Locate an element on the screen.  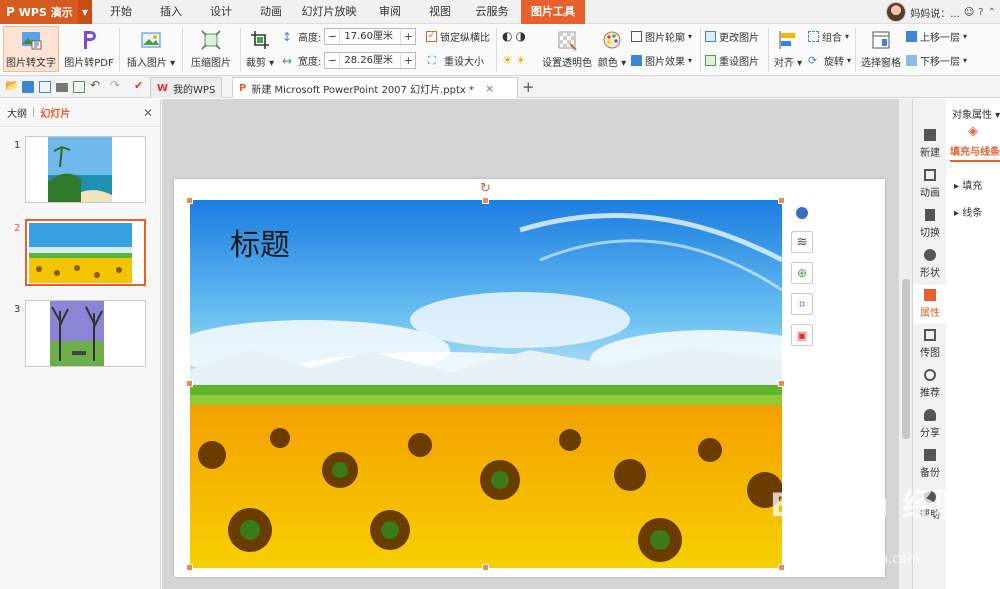
layers-button: ≋ is located at coordinates (802, 242).